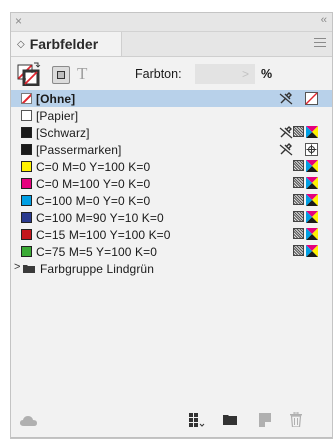 The width and height of the screenshot is (335, 441). Describe the element at coordinates (171, 200) in the screenshot. I see `swatch-row-cyan: C=100 M=0 Y=0 K=0` at that location.